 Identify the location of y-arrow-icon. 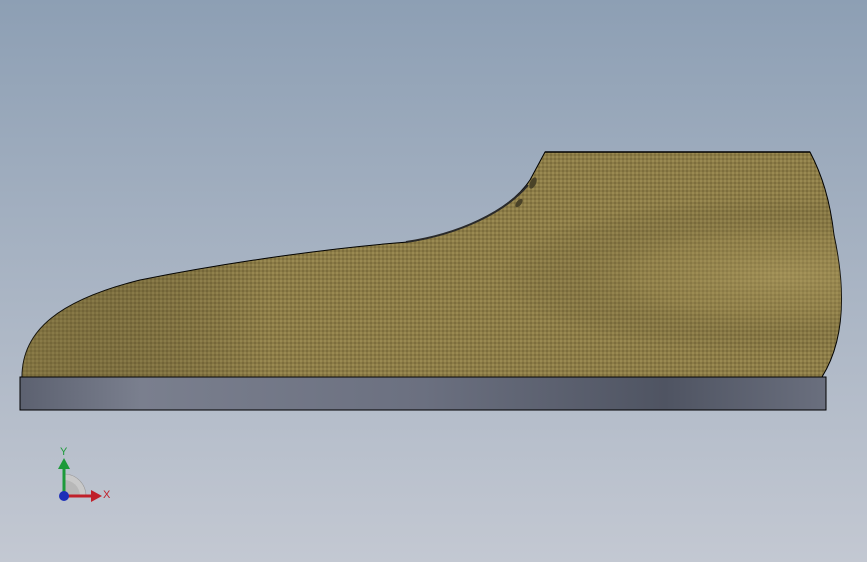
(64, 463).